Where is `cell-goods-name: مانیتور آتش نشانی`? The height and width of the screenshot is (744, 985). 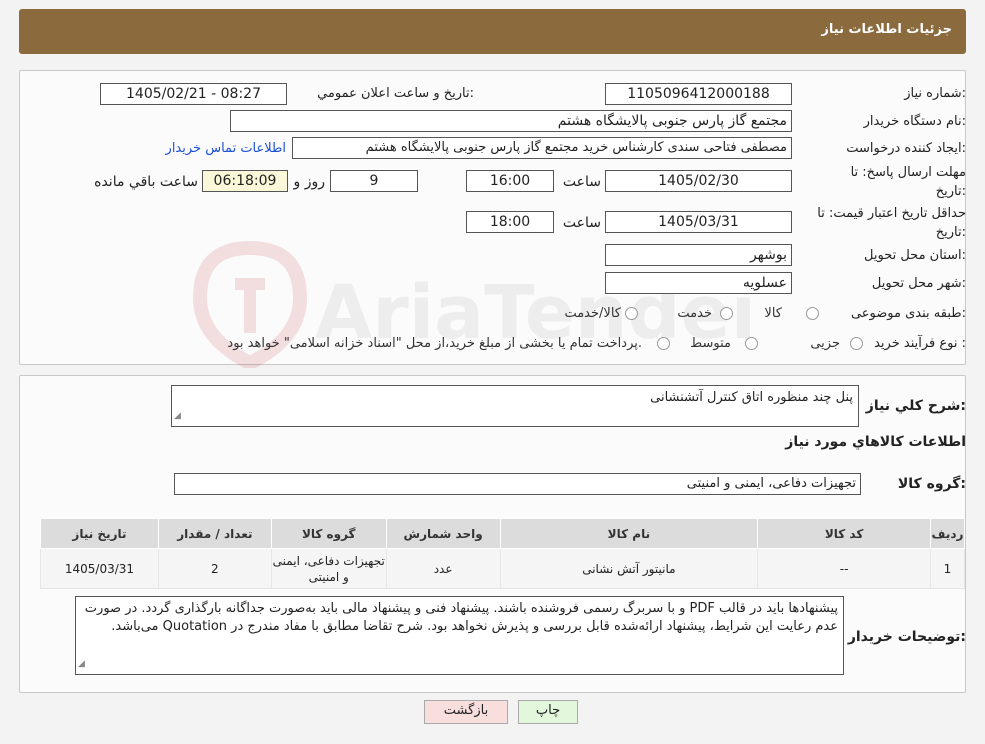
cell-goods-name: مانیتور آتش نشانی is located at coordinates (629, 568).